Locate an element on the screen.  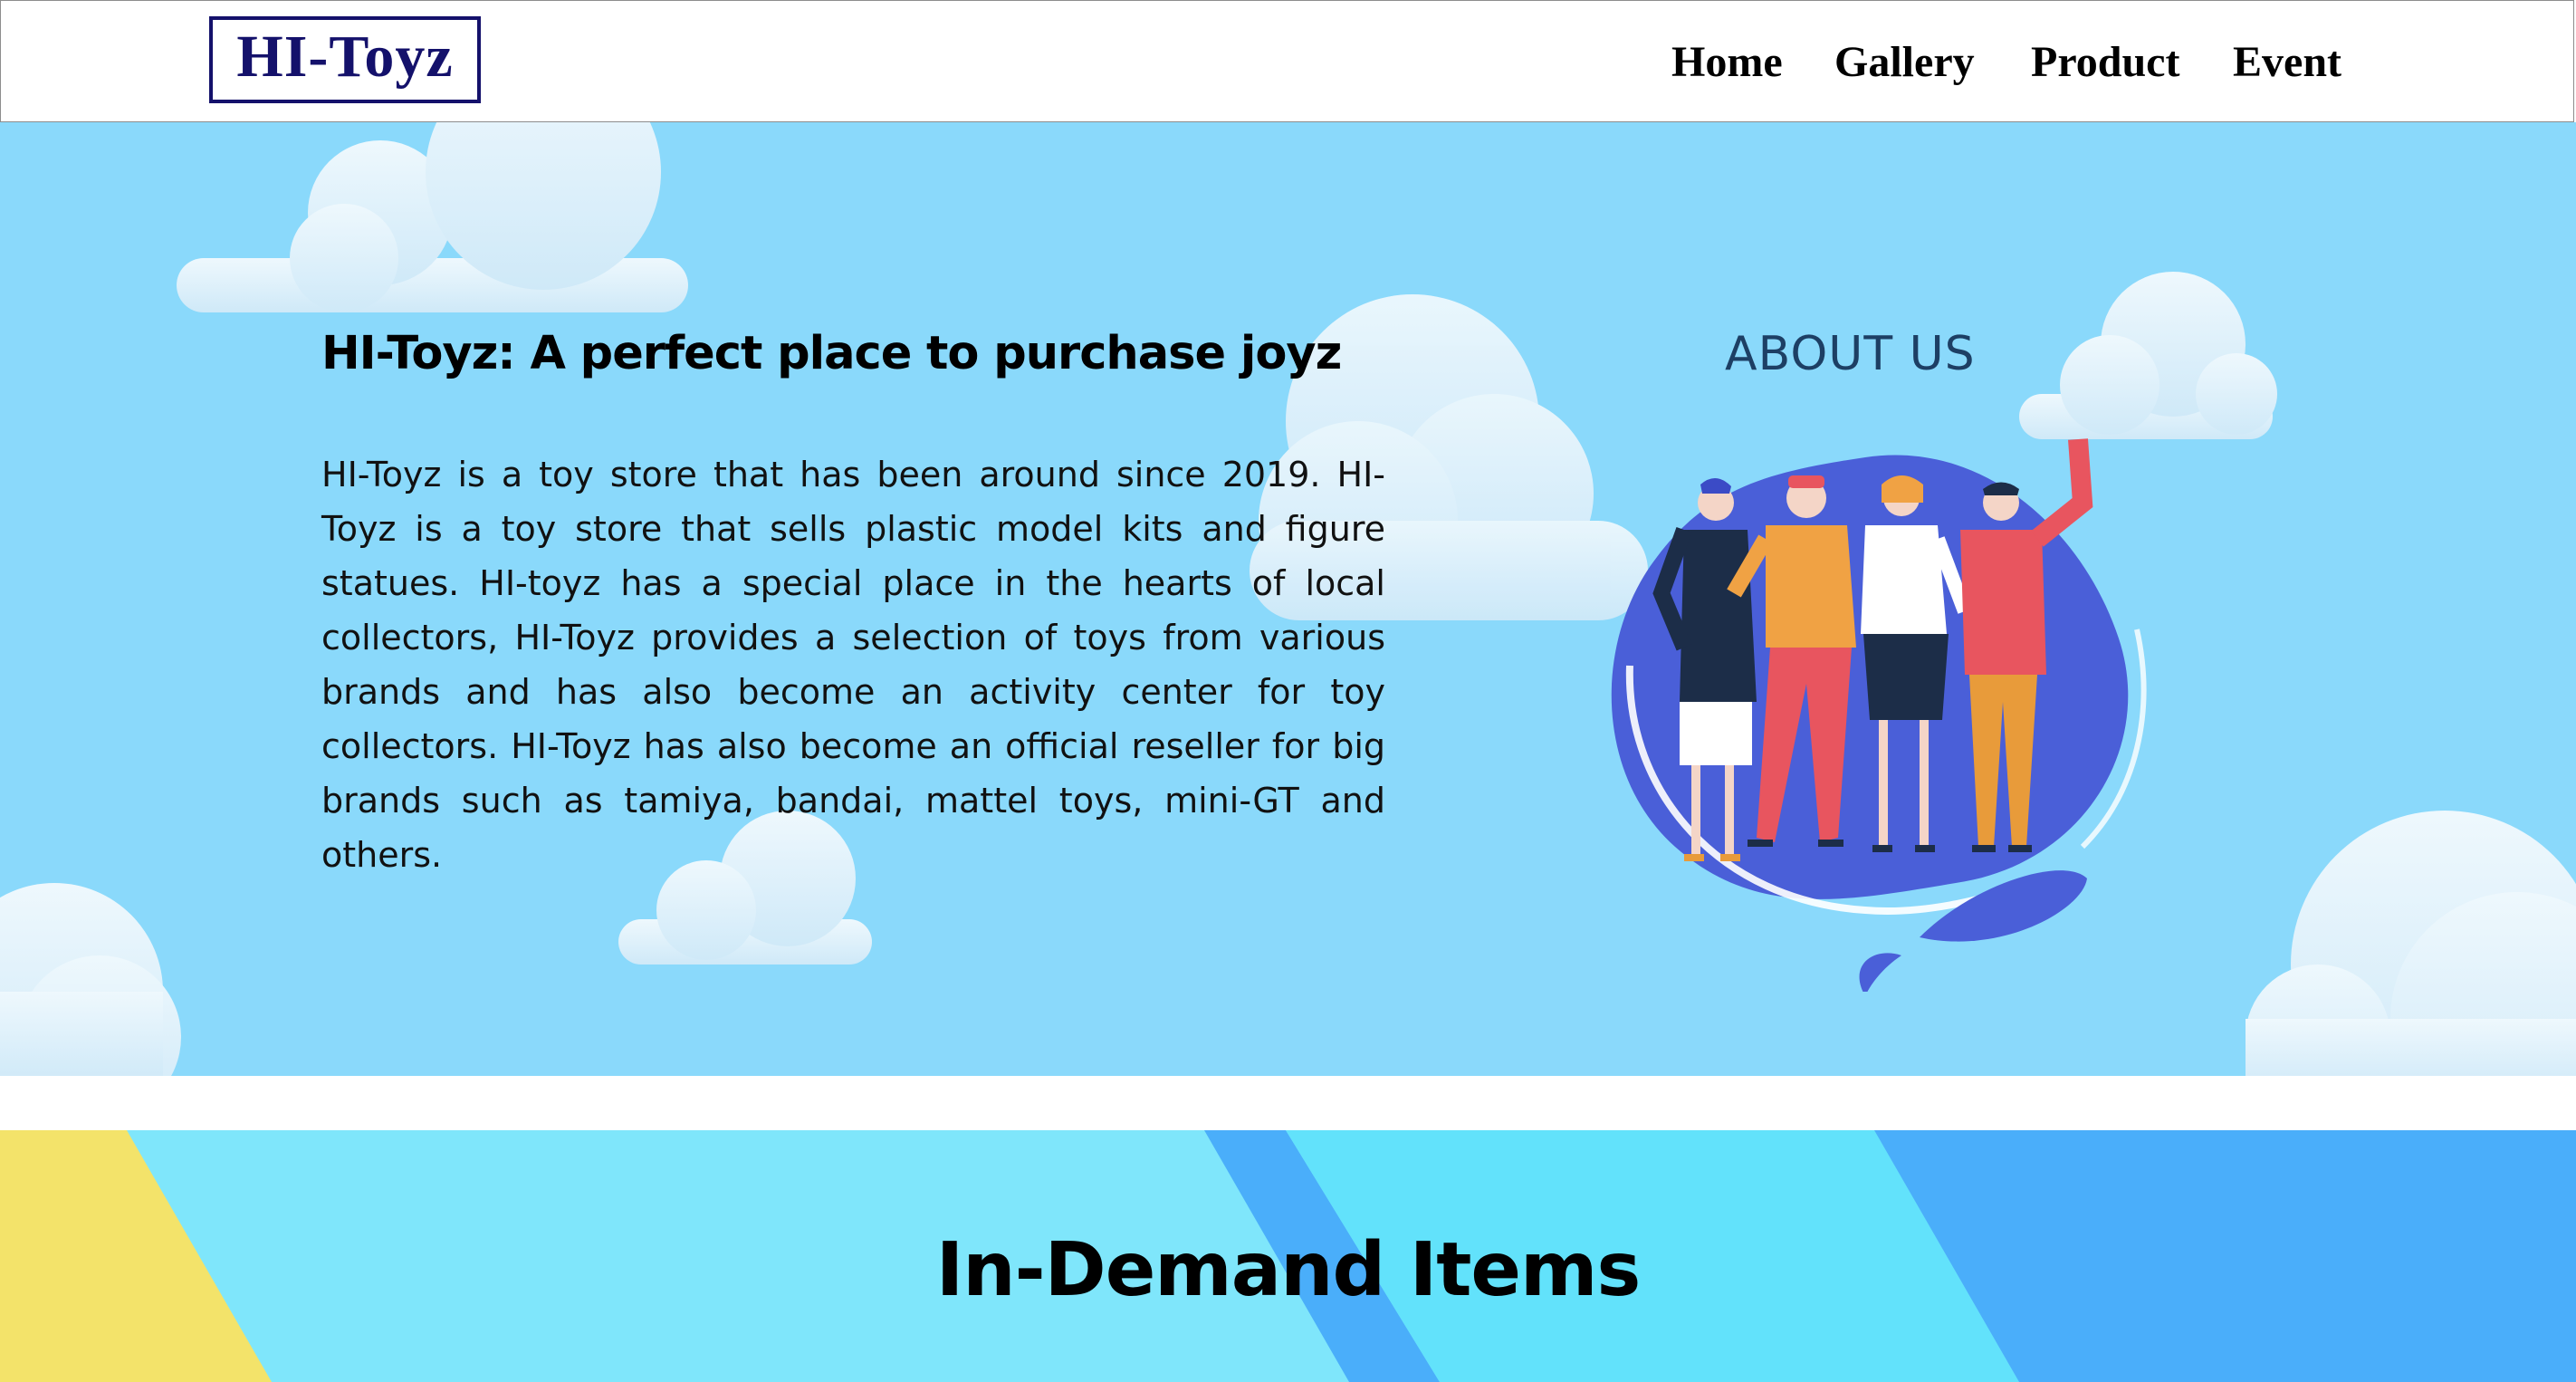
top-navbar: HI-Toyz Home Gallery Product Event is located at coordinates (1287, 61).